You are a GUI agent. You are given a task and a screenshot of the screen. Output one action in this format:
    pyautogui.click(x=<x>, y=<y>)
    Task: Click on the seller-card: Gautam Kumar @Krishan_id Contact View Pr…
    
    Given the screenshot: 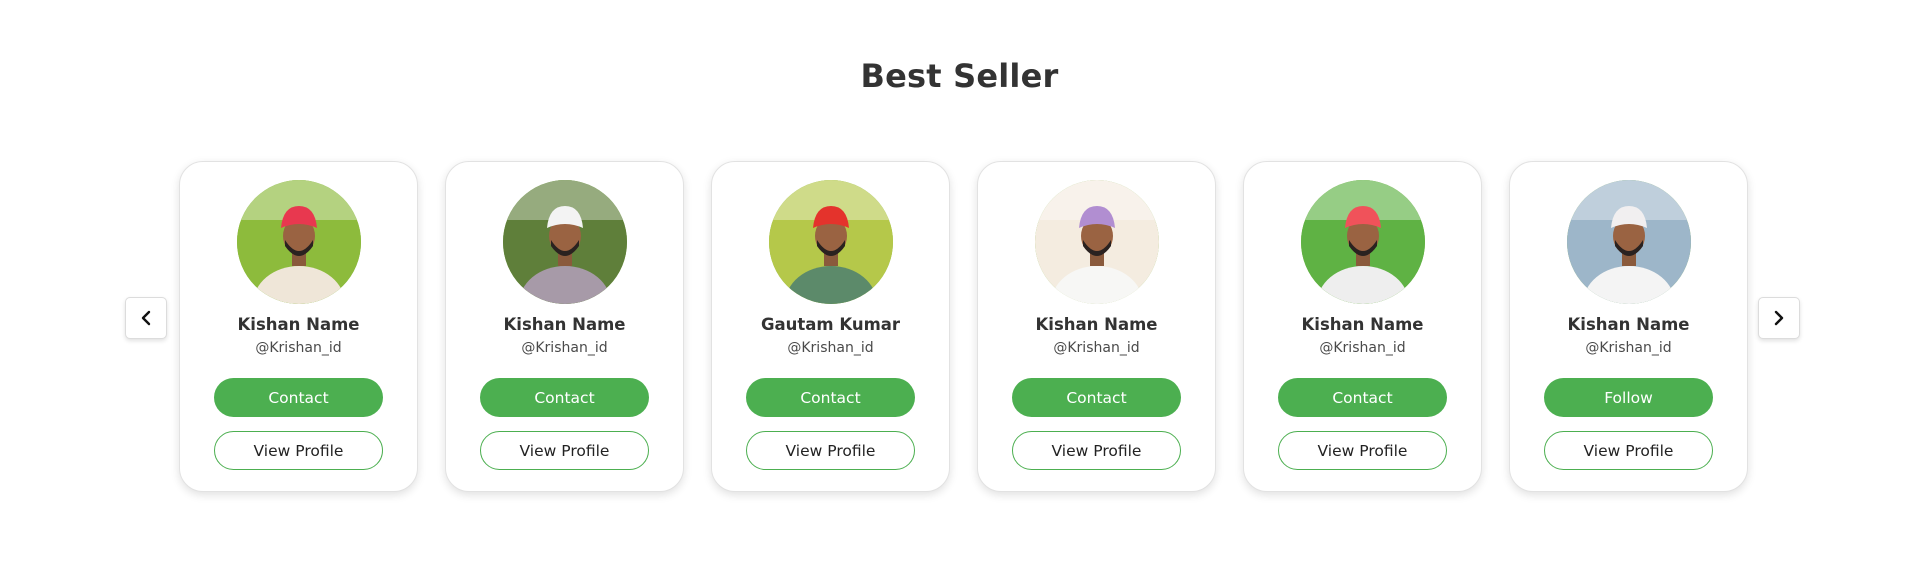 What is the action you would take?
    pyautogui.click(x=830, y=326)
    